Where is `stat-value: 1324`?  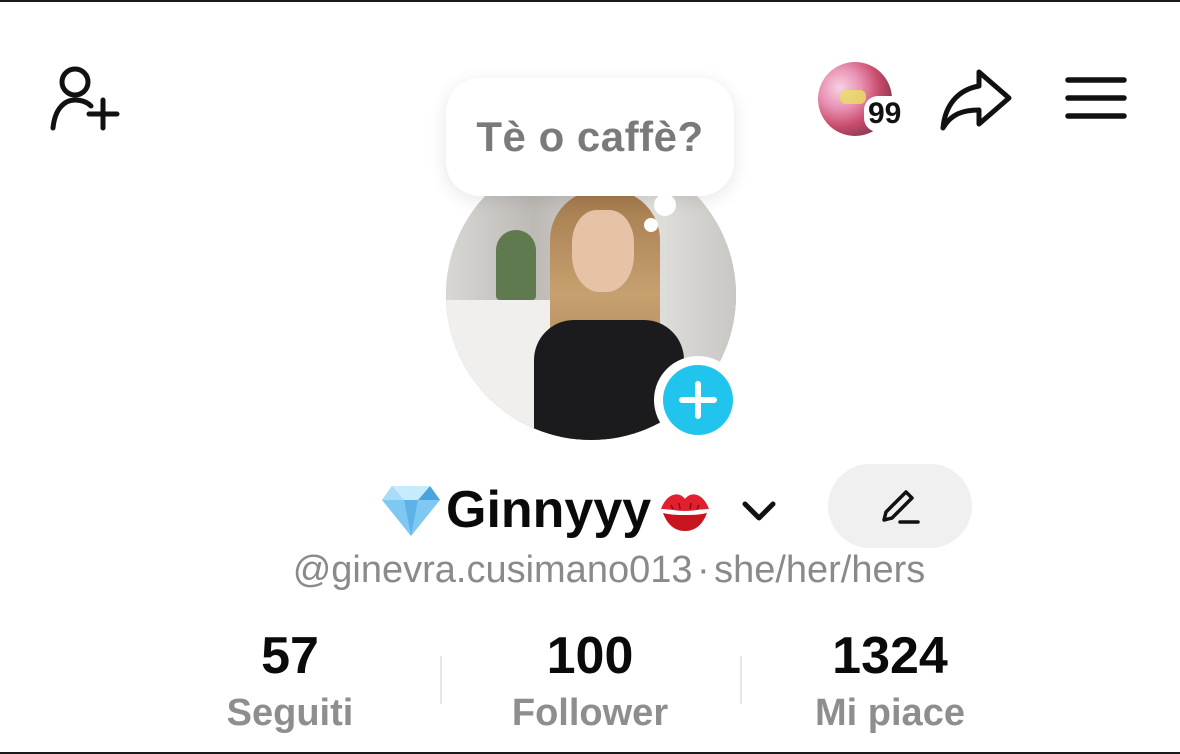
stat-value: 1324 is located at coordinates (890, 656).